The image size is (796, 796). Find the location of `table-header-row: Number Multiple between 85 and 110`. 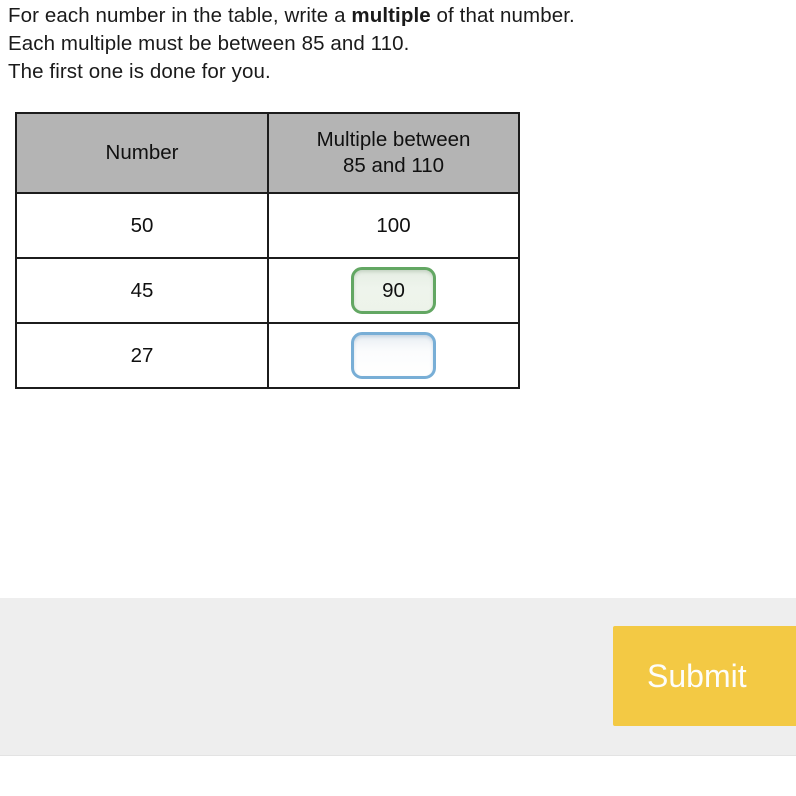

table-header-row: Number Multiple between 85 and 110 is located at coordinates (267, 153).